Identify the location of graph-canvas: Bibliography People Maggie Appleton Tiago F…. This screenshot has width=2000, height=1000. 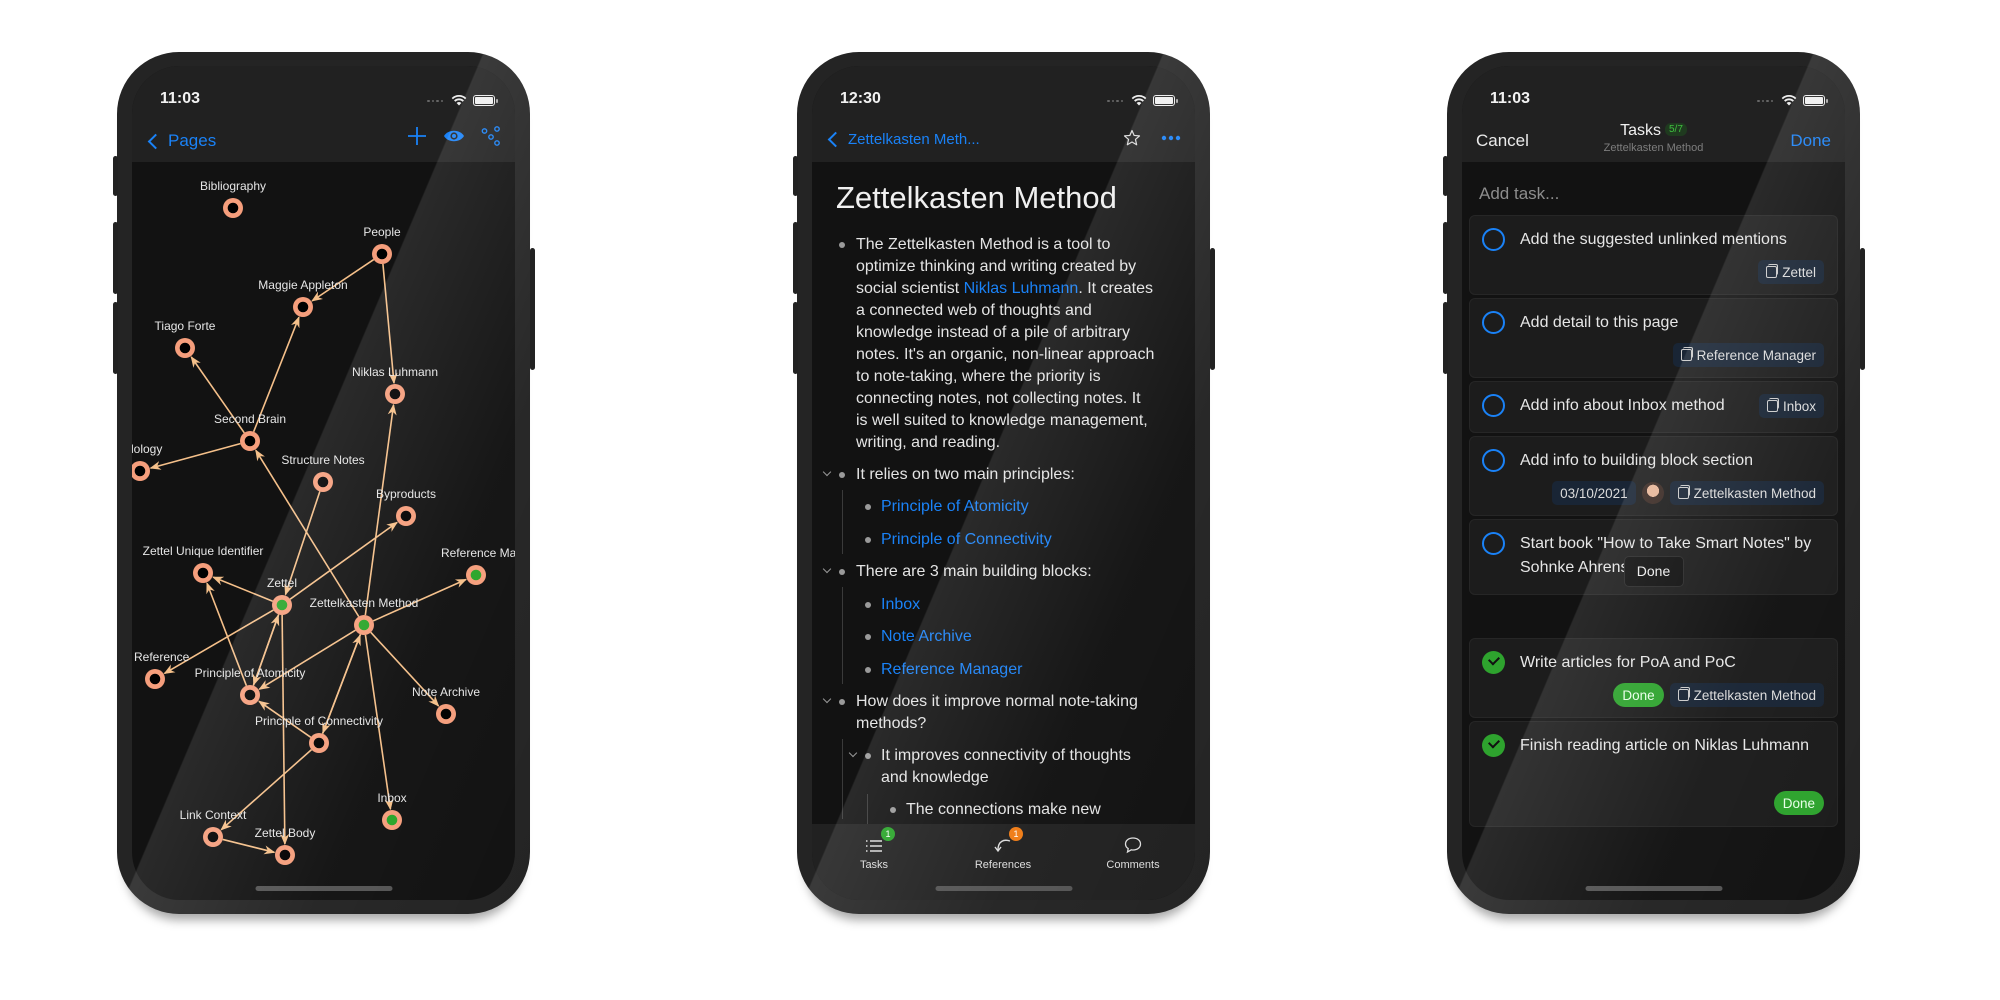
(323, 531).